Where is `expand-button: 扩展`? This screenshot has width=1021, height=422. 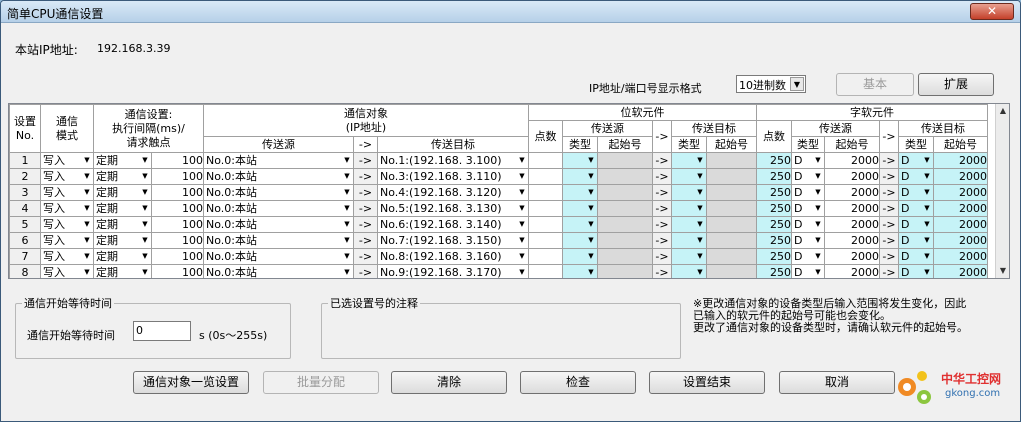
expand-button: 扩展 is located at coordinates (956, 84).